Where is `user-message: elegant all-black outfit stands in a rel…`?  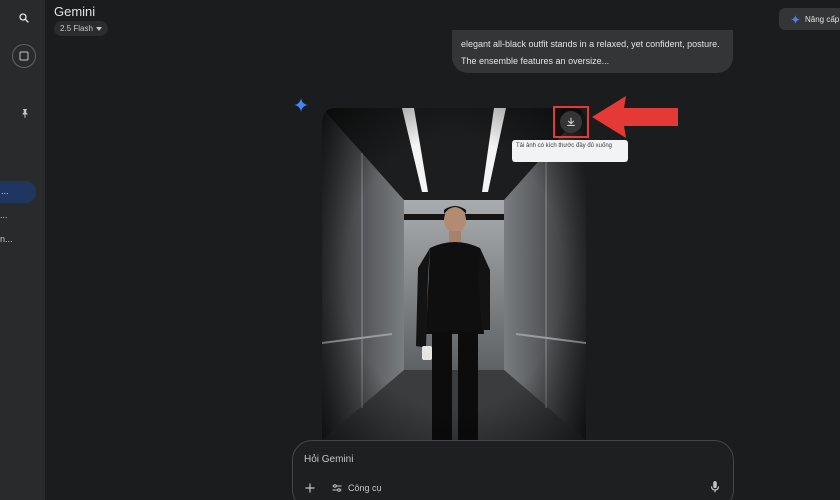
user-message: elegant all-black outfit stands in a rel… is located at coordinates (592, 51).